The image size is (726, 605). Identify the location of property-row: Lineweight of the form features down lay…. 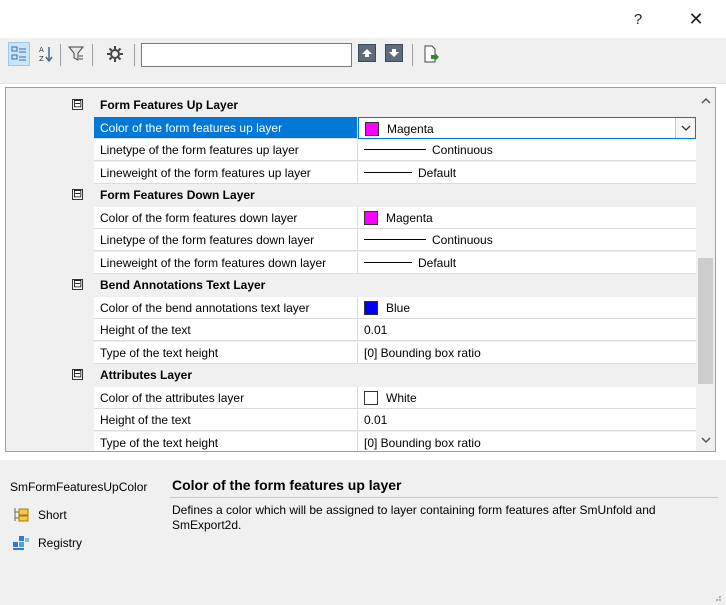
(351, 262).